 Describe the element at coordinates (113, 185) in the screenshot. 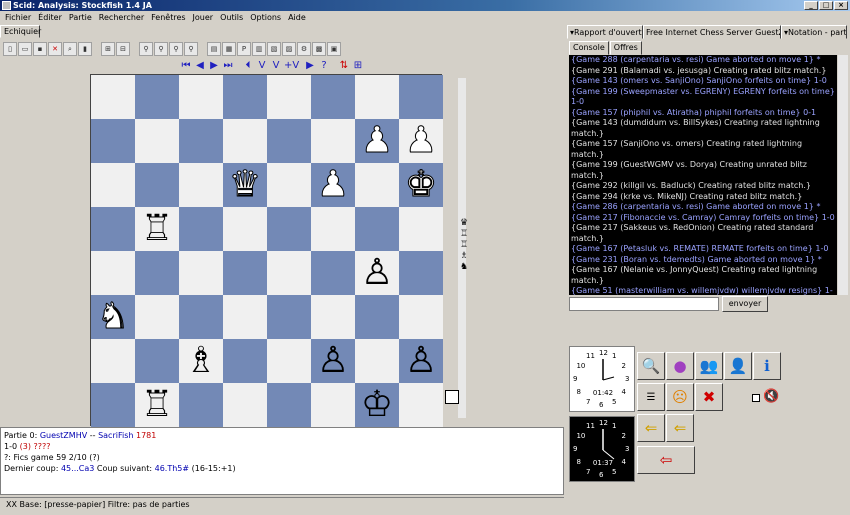

I see `square-a6` at that location.